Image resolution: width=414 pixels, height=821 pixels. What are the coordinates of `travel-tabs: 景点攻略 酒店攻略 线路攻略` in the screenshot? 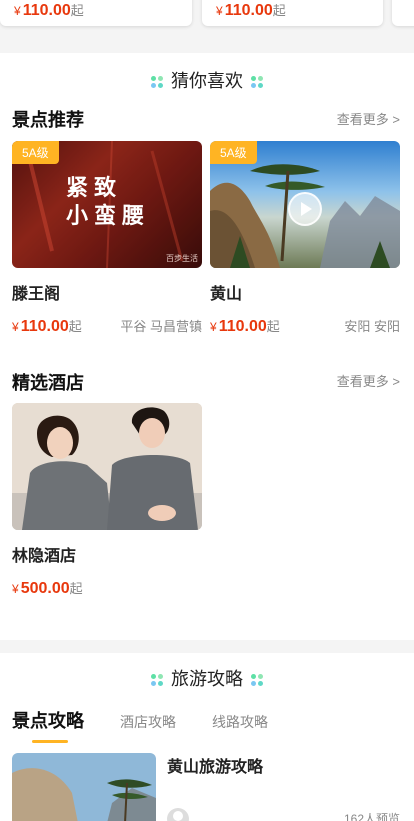 It's located at (158, 725).